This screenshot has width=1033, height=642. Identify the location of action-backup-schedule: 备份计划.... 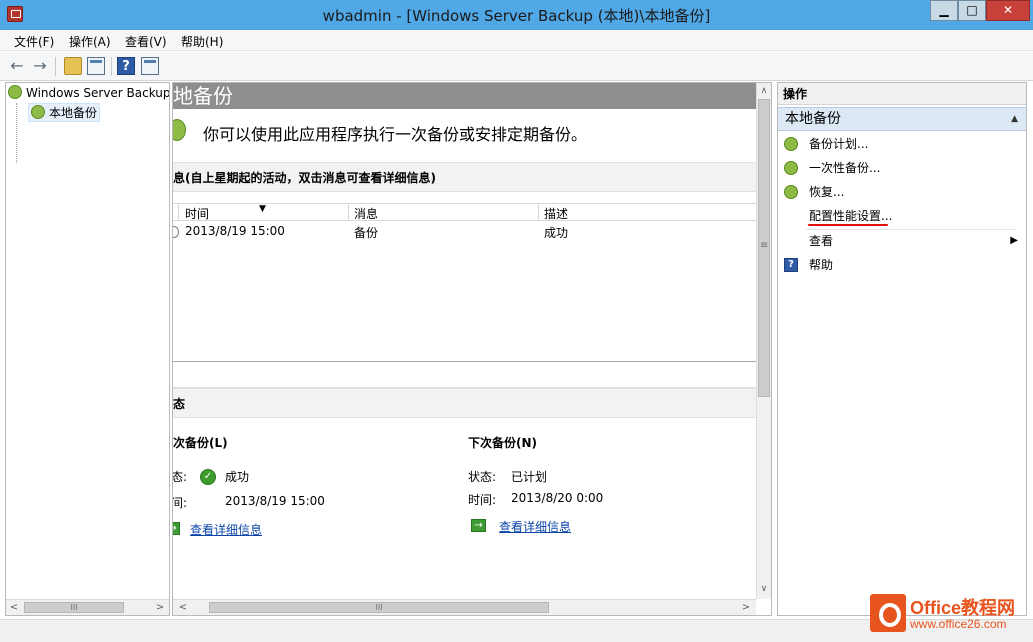
(902, 144).